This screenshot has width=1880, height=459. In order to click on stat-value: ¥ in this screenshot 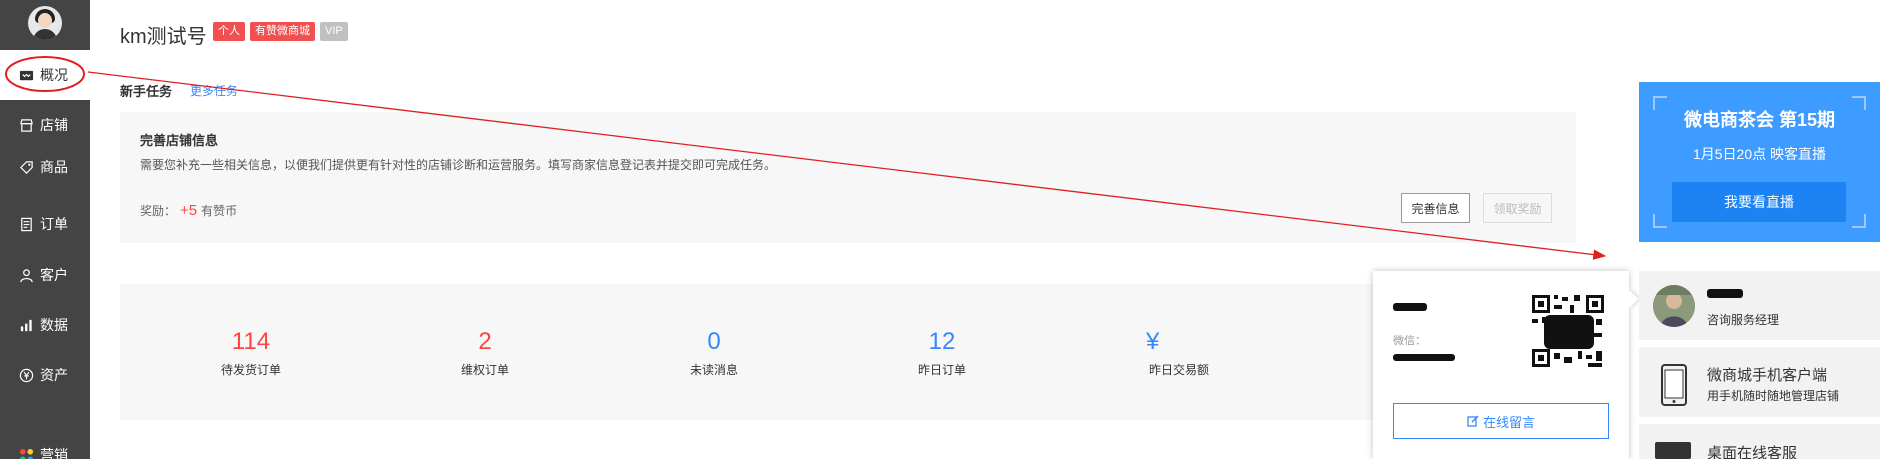, I will do `click(1153, 341)`.